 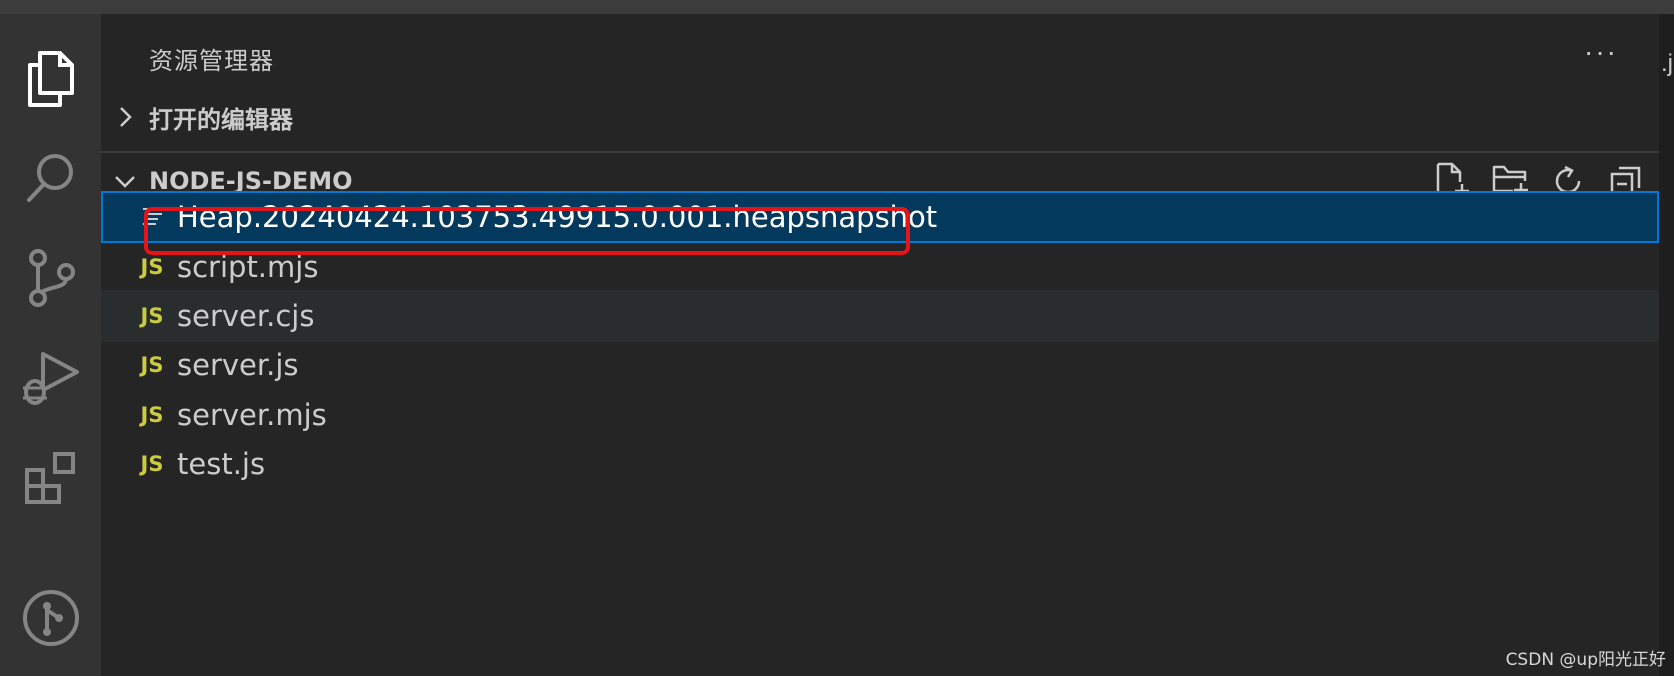 What do you see at coordinates (252, 415) in the screenshot?
I see `file-name: server.mjs` at bounding box center [252, 415].